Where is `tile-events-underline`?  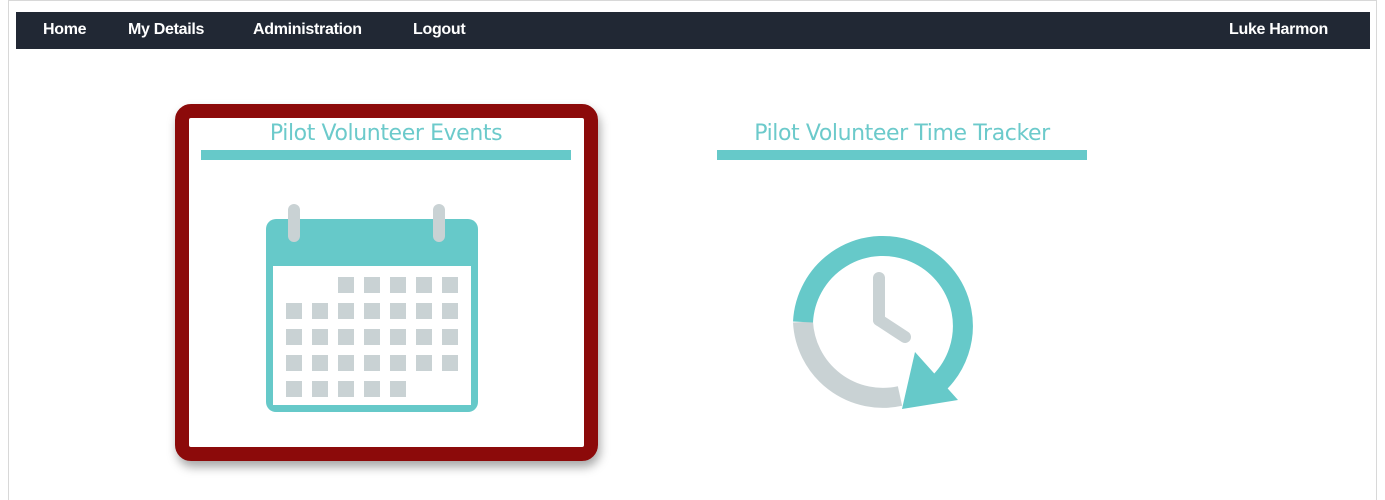
tile-events-underline is located at coordinates (386, 155).